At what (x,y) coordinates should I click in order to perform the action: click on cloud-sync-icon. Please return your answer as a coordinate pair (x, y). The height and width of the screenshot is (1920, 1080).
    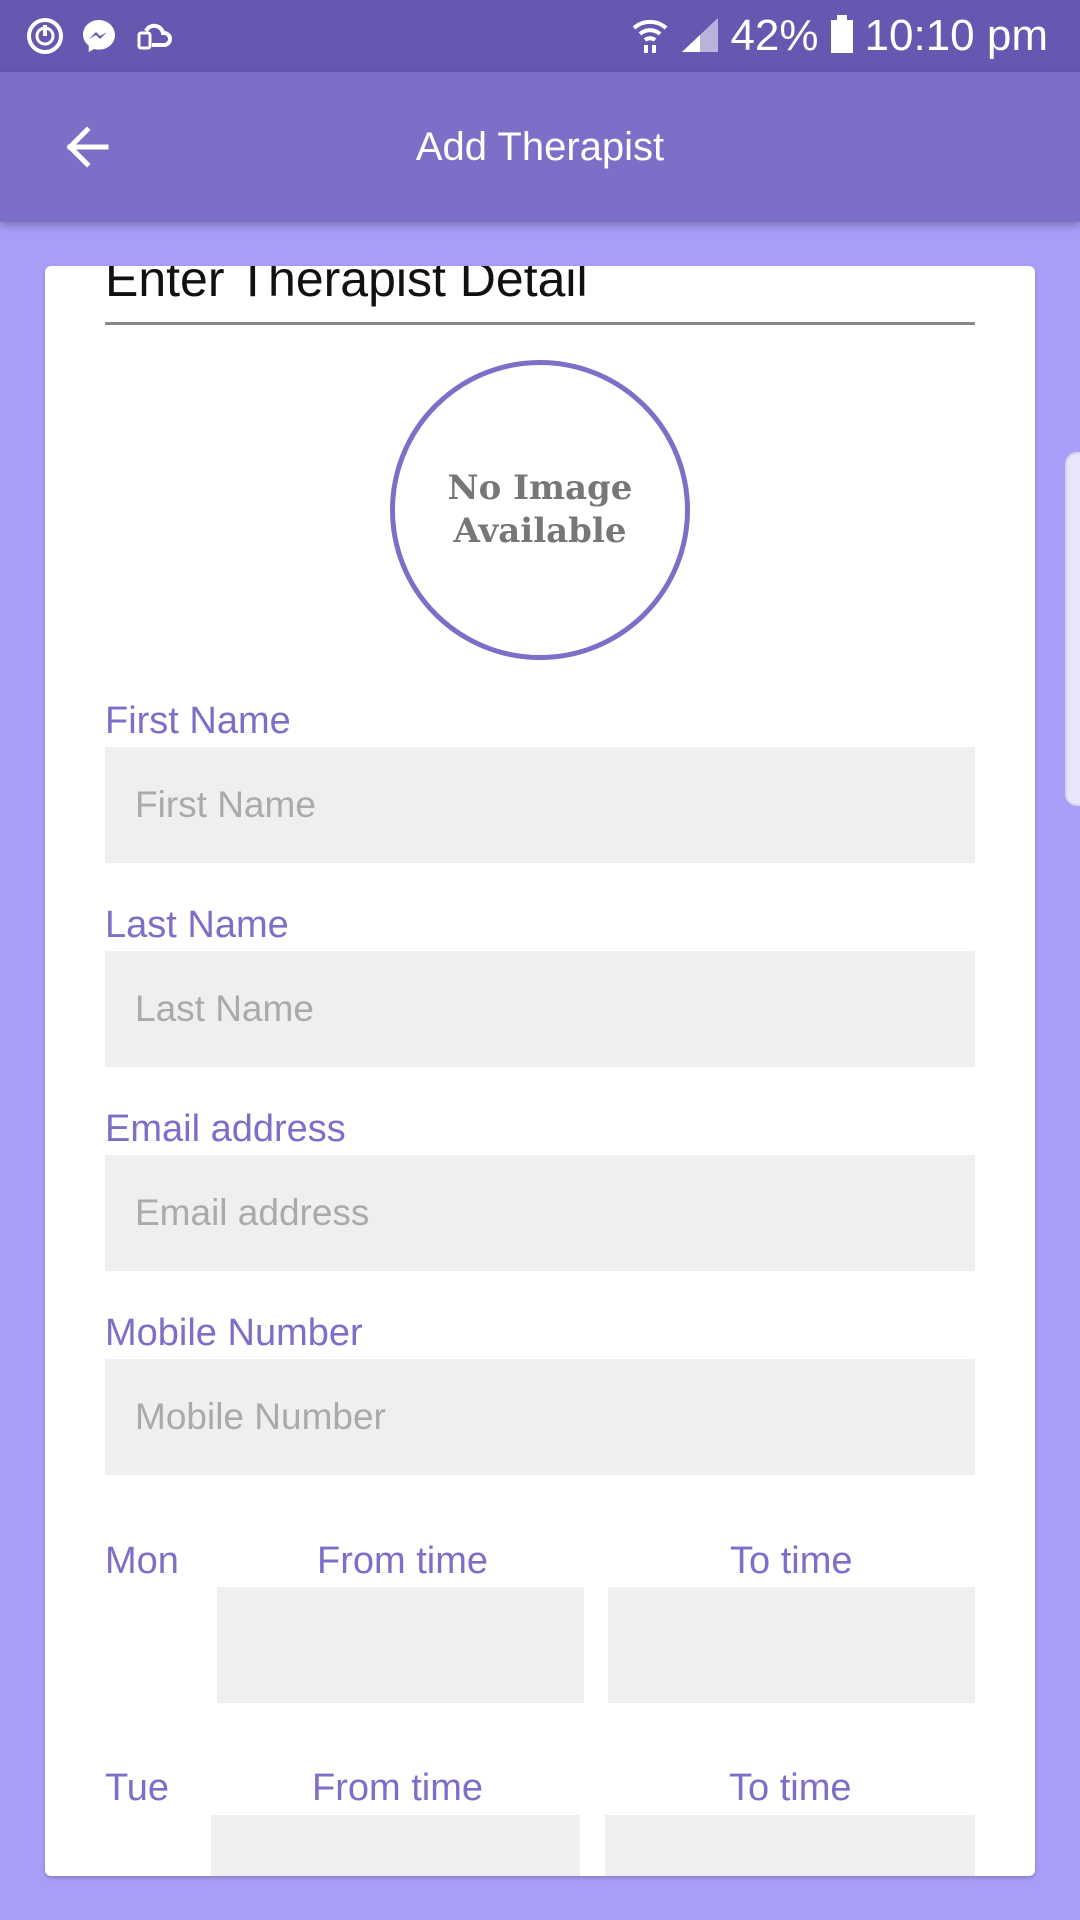
    Looking at the image, I should click on (153, 36).